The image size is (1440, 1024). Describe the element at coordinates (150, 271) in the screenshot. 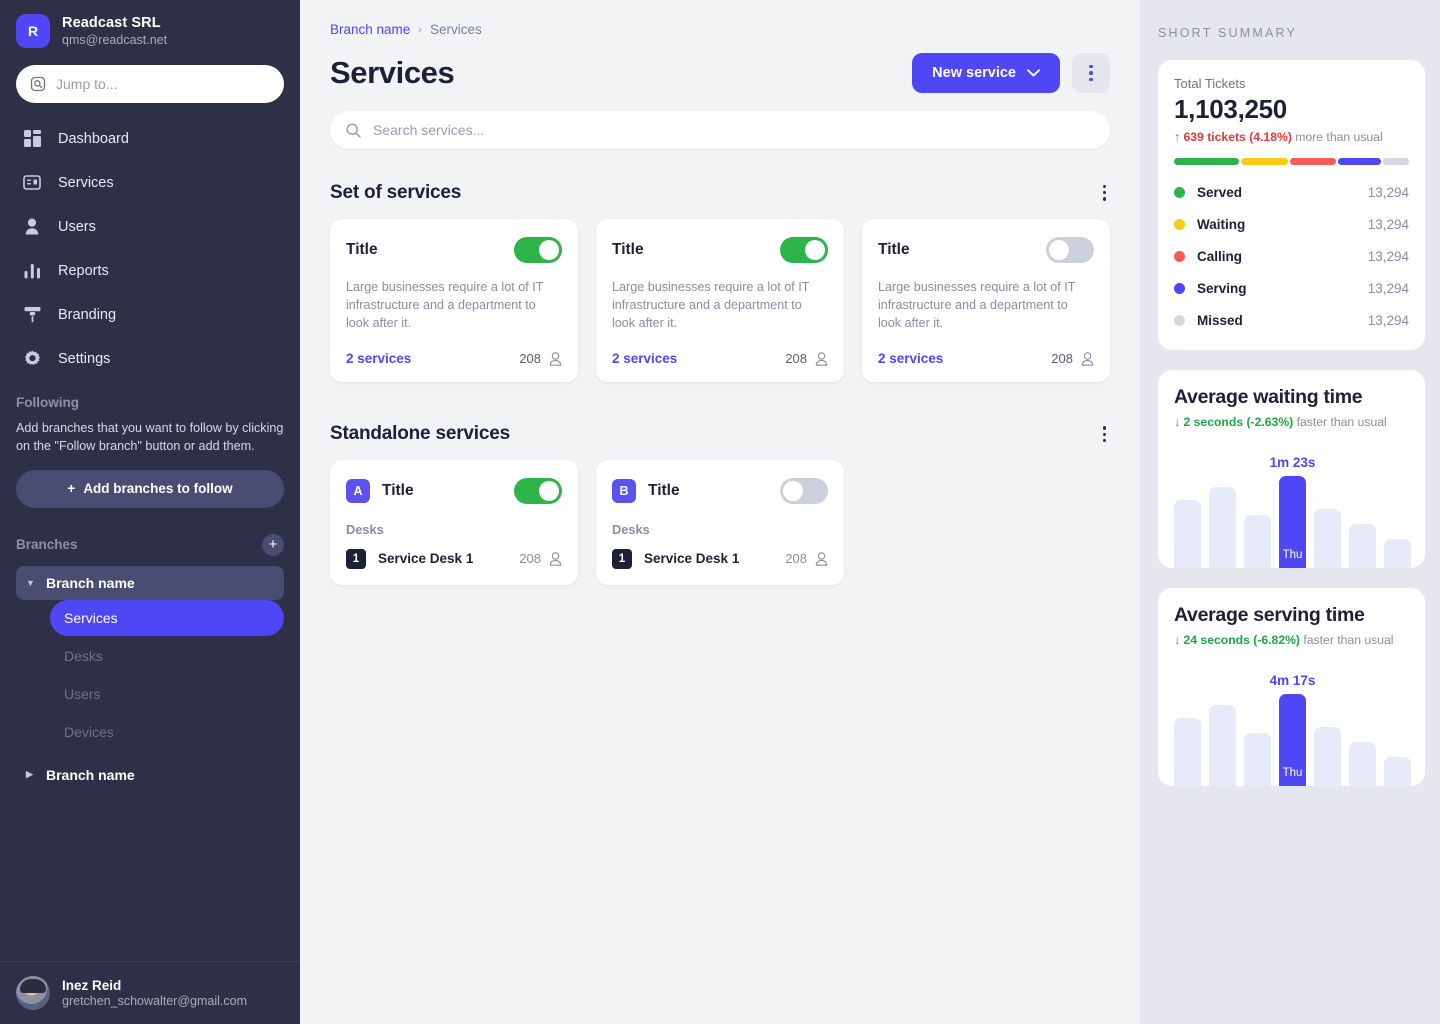

I see `sidebar-item-reports: Reports` at that location.